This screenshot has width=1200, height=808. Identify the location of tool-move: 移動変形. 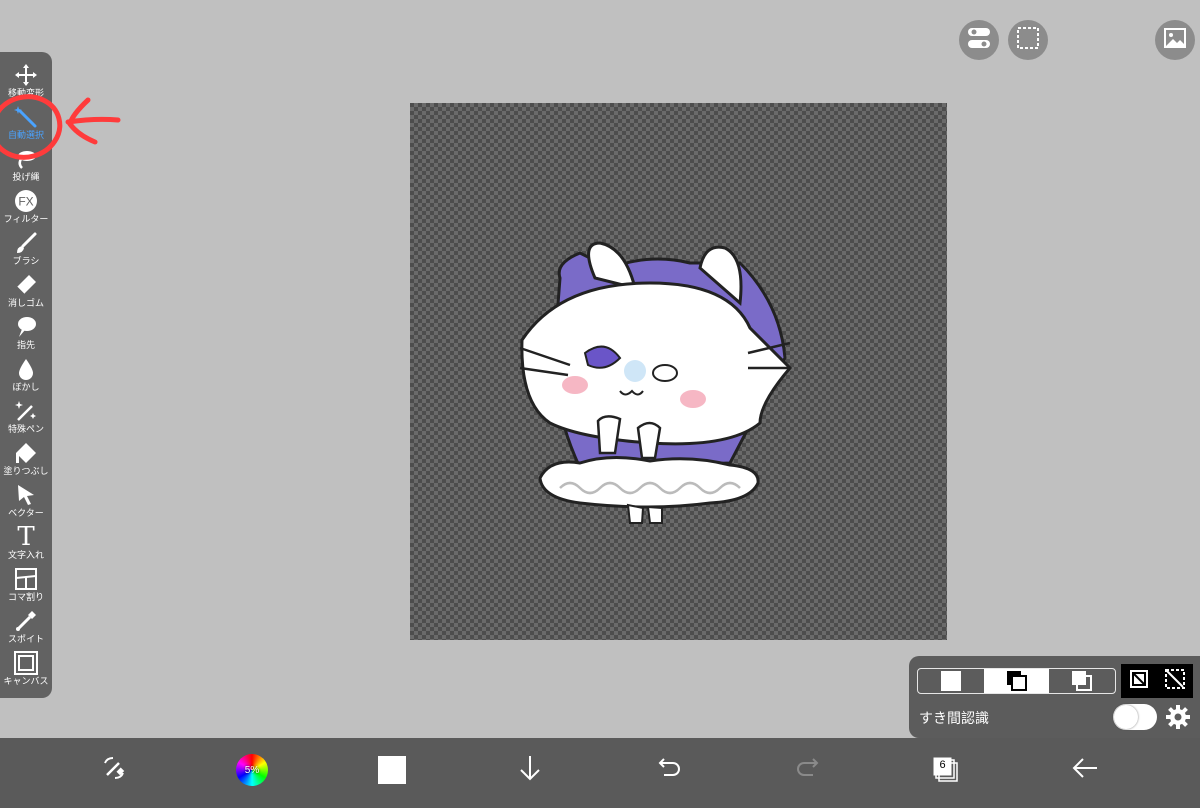
(26, 83).